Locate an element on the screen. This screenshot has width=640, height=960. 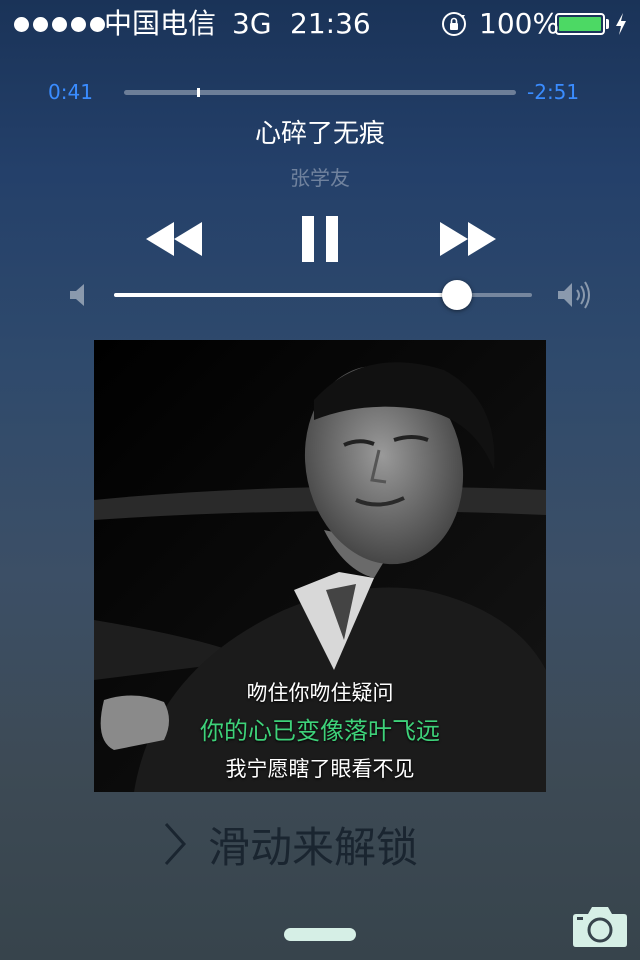
rewind-icon is located at coordinates (175, 239).